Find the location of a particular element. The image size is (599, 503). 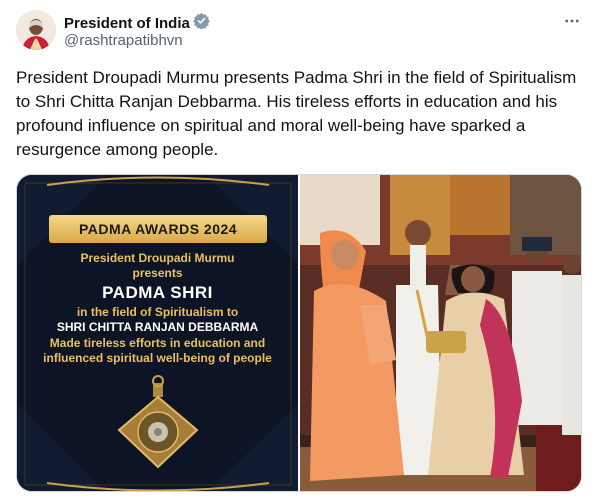

gov-verified-badge-icon is located at coordinates (201, 23).